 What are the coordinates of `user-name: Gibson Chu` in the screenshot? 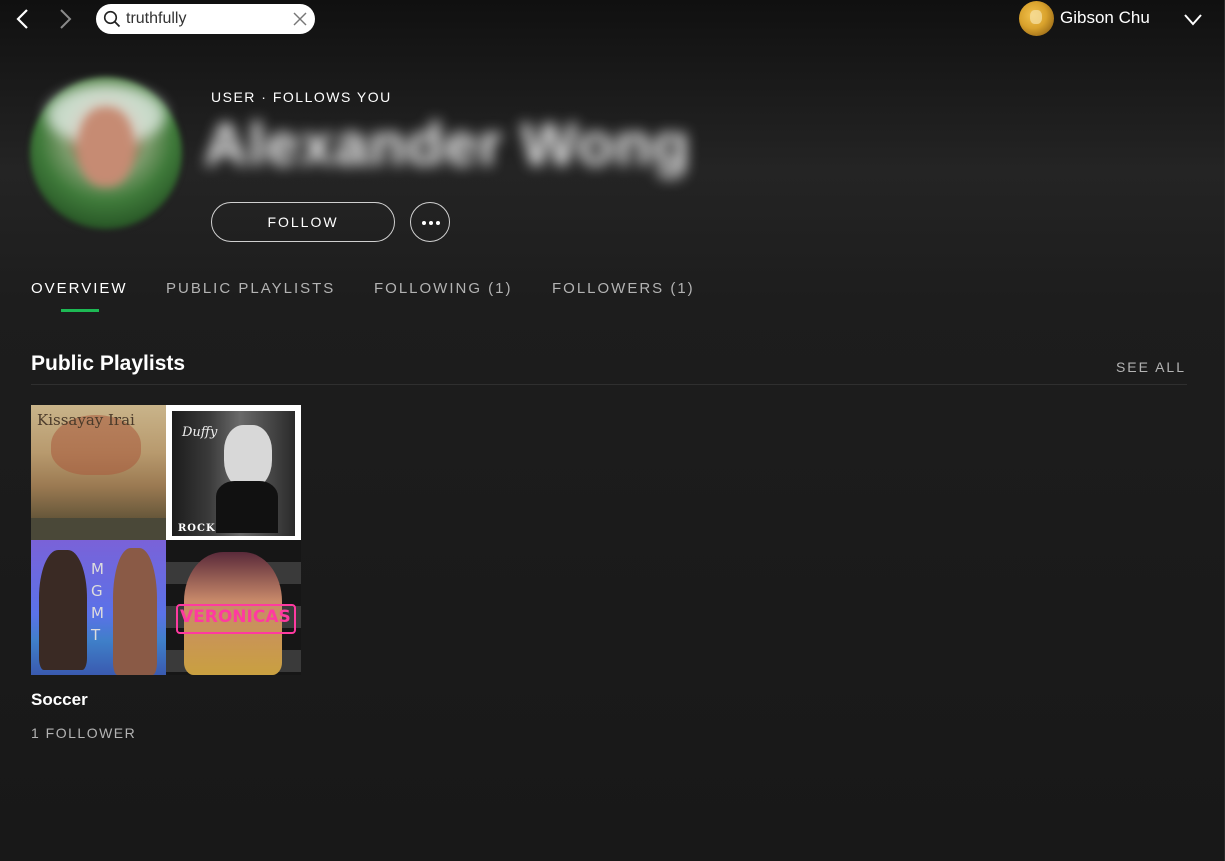 It's located at (1105, 18).